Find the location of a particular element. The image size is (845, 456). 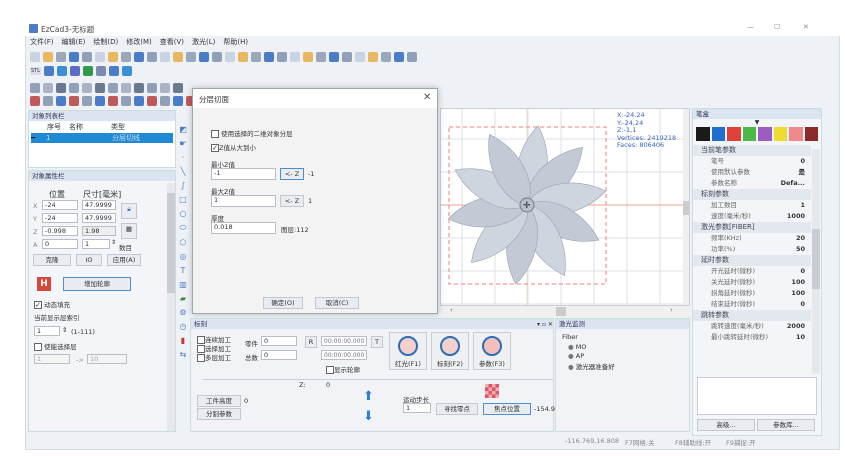

pen-param-row: 关光延时(微秒) 100 is located at coordinates (752, 282).